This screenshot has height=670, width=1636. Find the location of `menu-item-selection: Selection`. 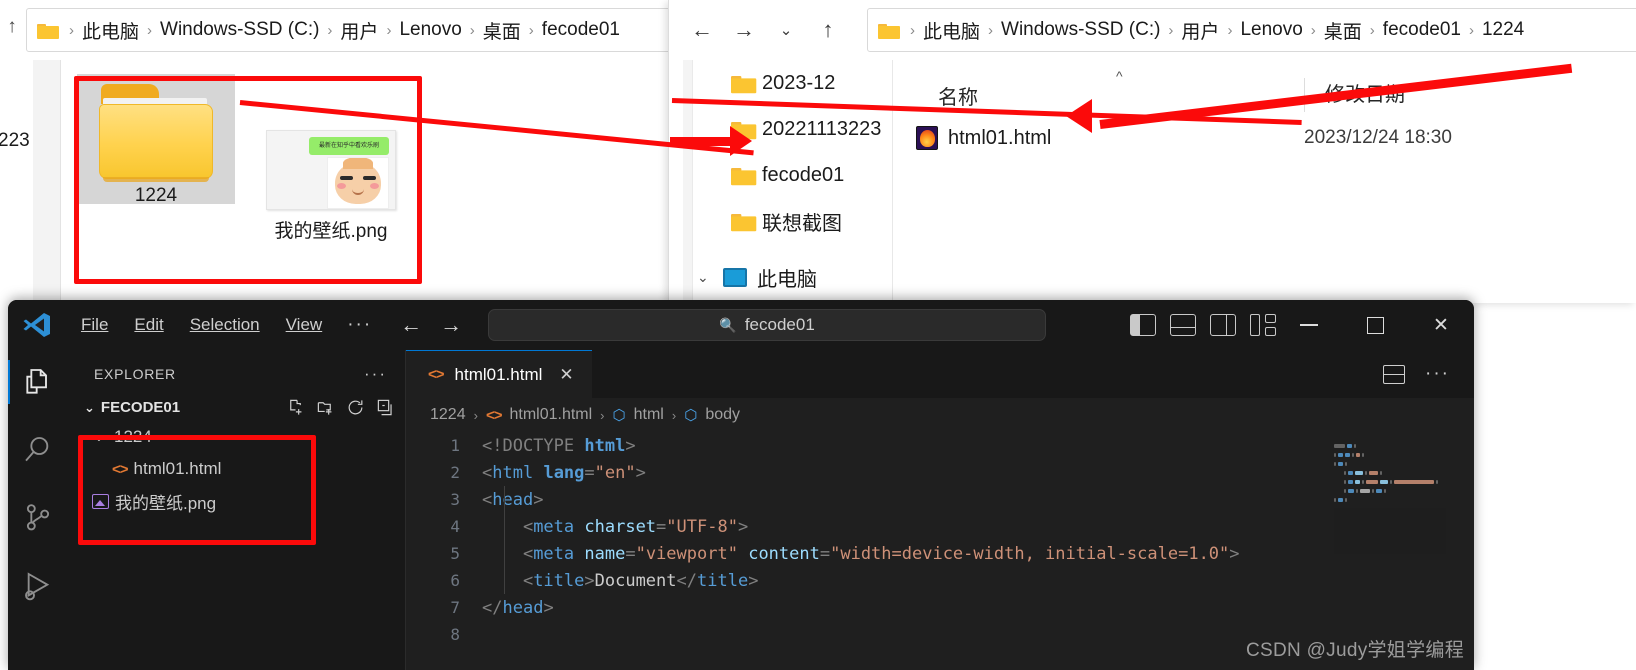

menu-item-selection: Selection is located at coordinates (225, 325).